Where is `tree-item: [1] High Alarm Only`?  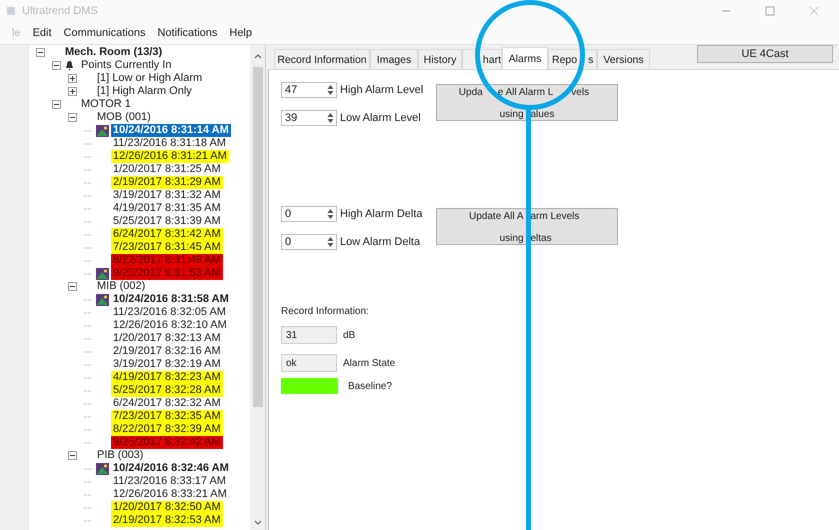
tree-item: [1] High Alarm Only is located at coordinates (144, 91).